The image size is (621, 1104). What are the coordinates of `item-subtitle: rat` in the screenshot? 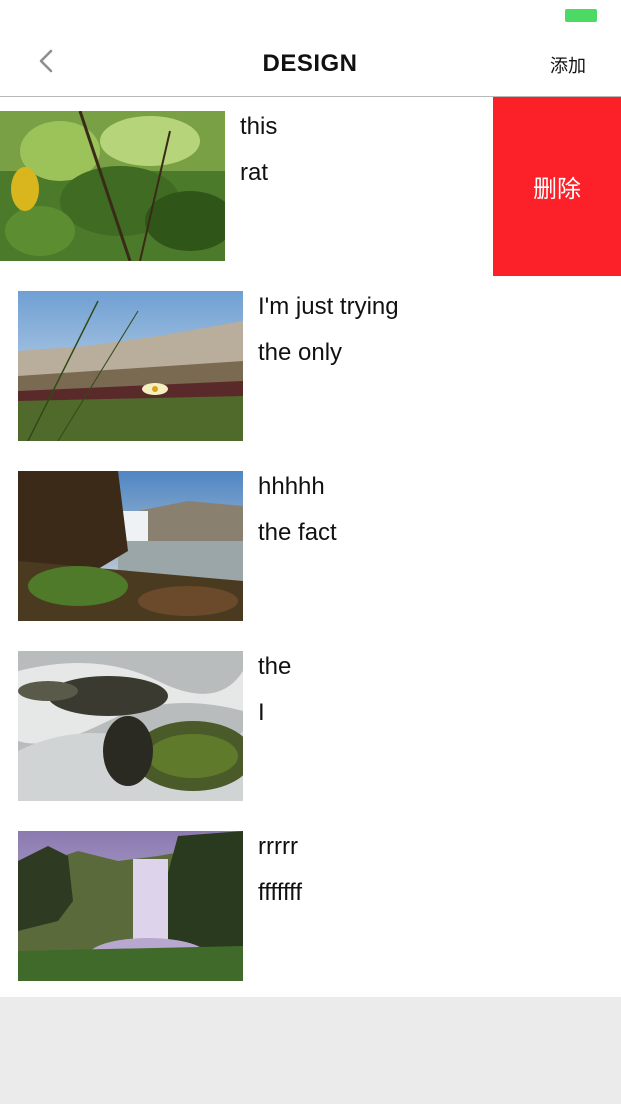 It's located at (254, 172).